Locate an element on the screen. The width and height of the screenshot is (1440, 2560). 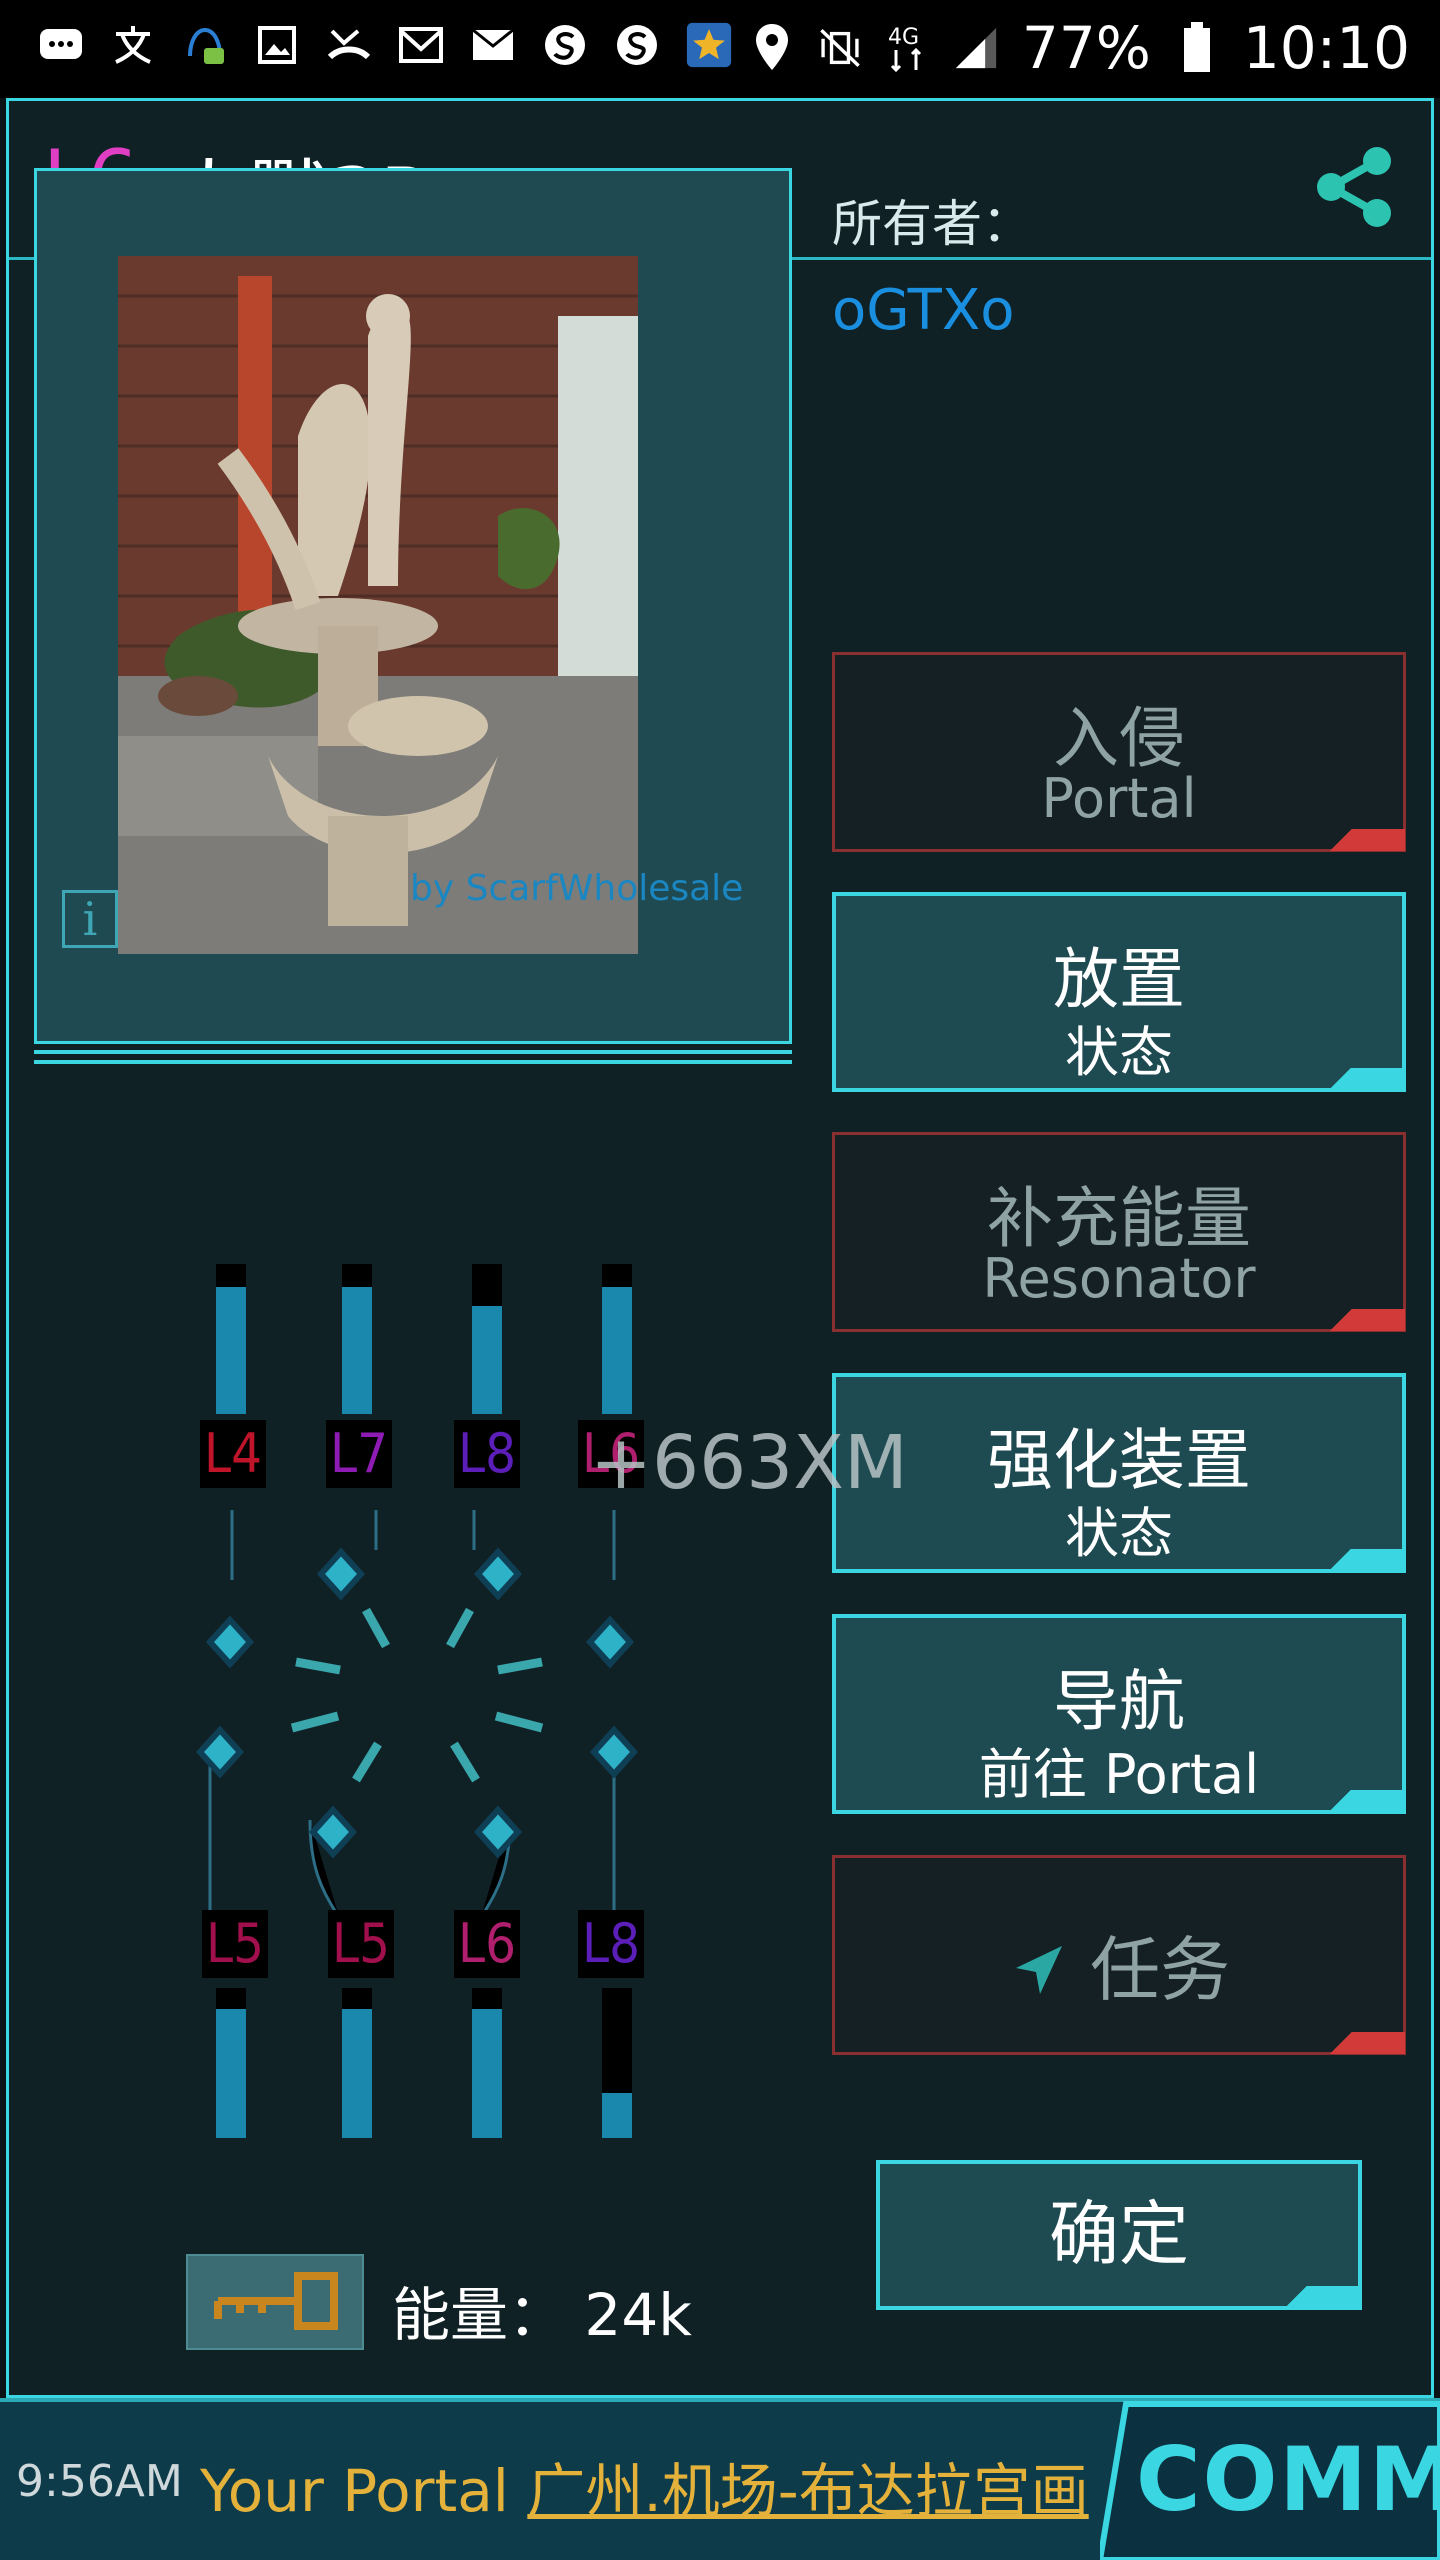
location-icon is located at coordinates (772, 47).